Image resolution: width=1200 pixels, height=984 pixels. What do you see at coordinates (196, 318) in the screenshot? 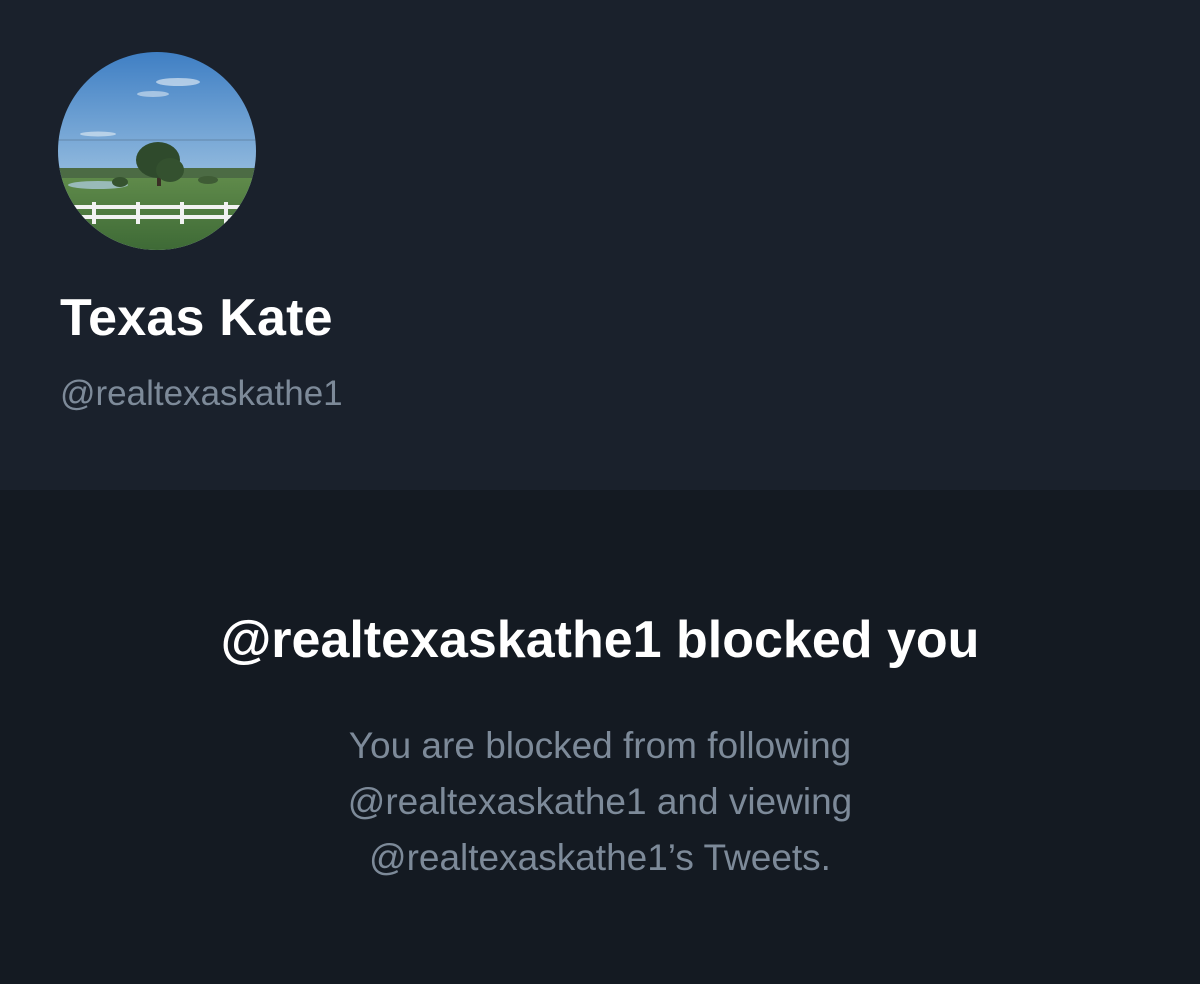
I see `profile-display-name: Texas Kate` at bounding box center [196, 318].